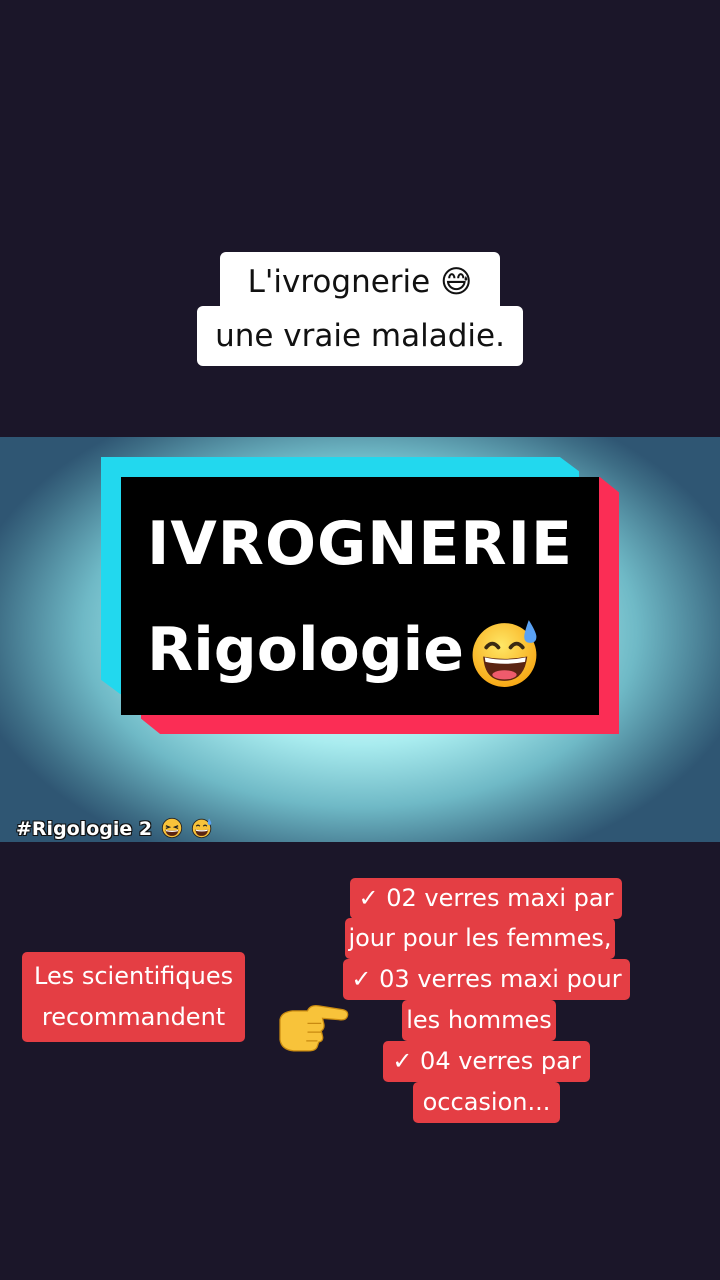 The image size is (720, 1280). I want to click on backhand-index-pointing-right-icon, so click(314, 1028).